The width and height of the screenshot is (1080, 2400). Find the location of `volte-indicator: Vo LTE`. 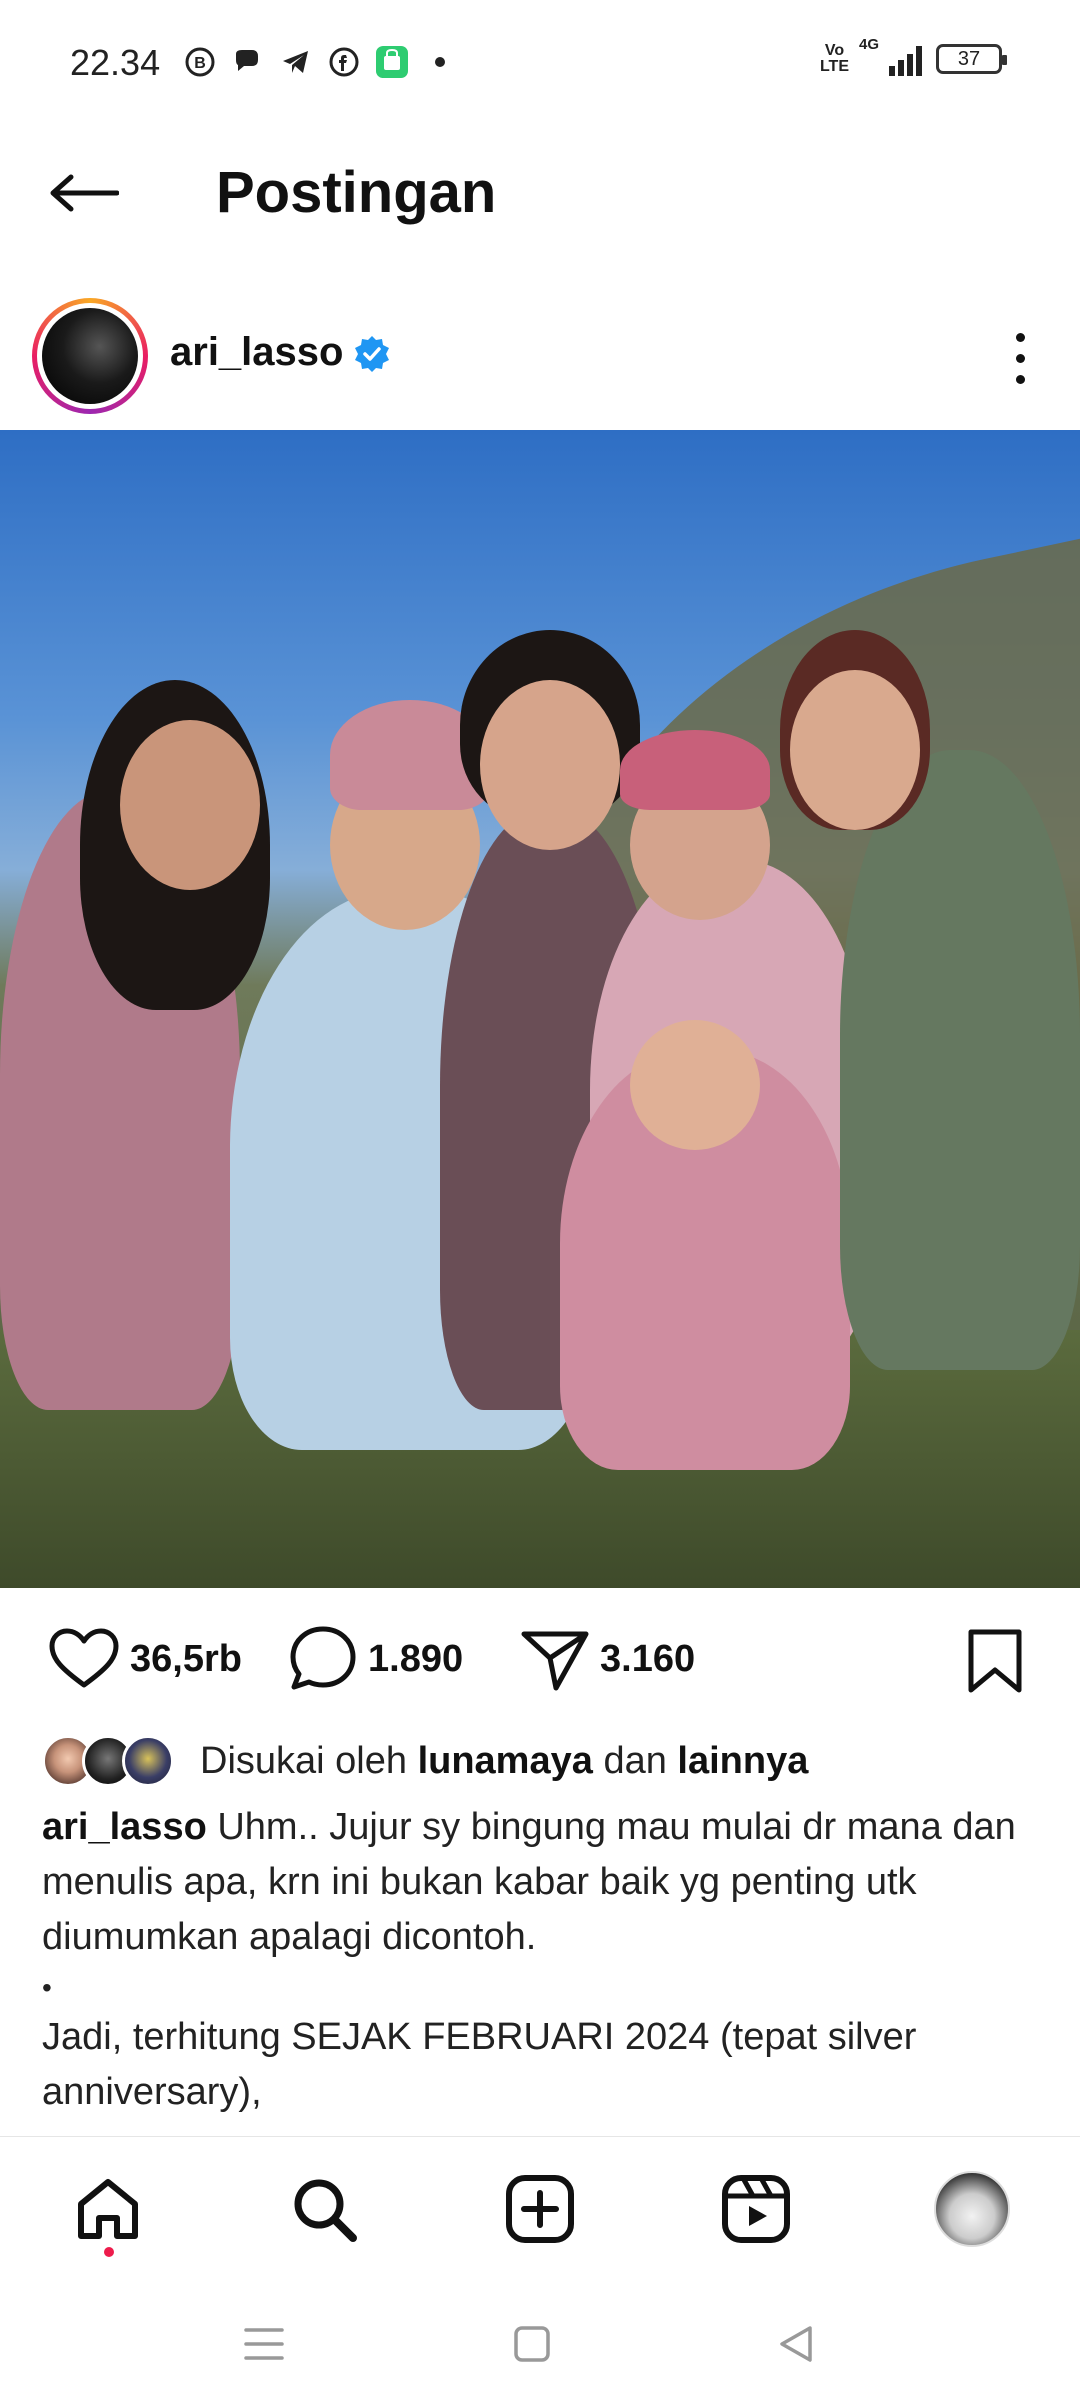

volte-indicator: Vo LTE is located at coordinates (834, 59).